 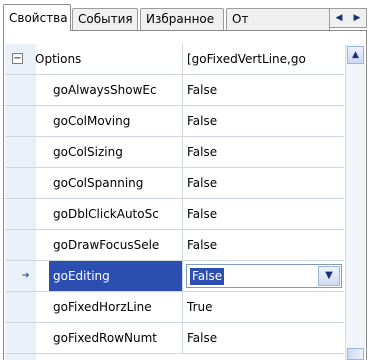 I want to click on property-row: goDrawFocusSele False, so click(x=174, y=245).